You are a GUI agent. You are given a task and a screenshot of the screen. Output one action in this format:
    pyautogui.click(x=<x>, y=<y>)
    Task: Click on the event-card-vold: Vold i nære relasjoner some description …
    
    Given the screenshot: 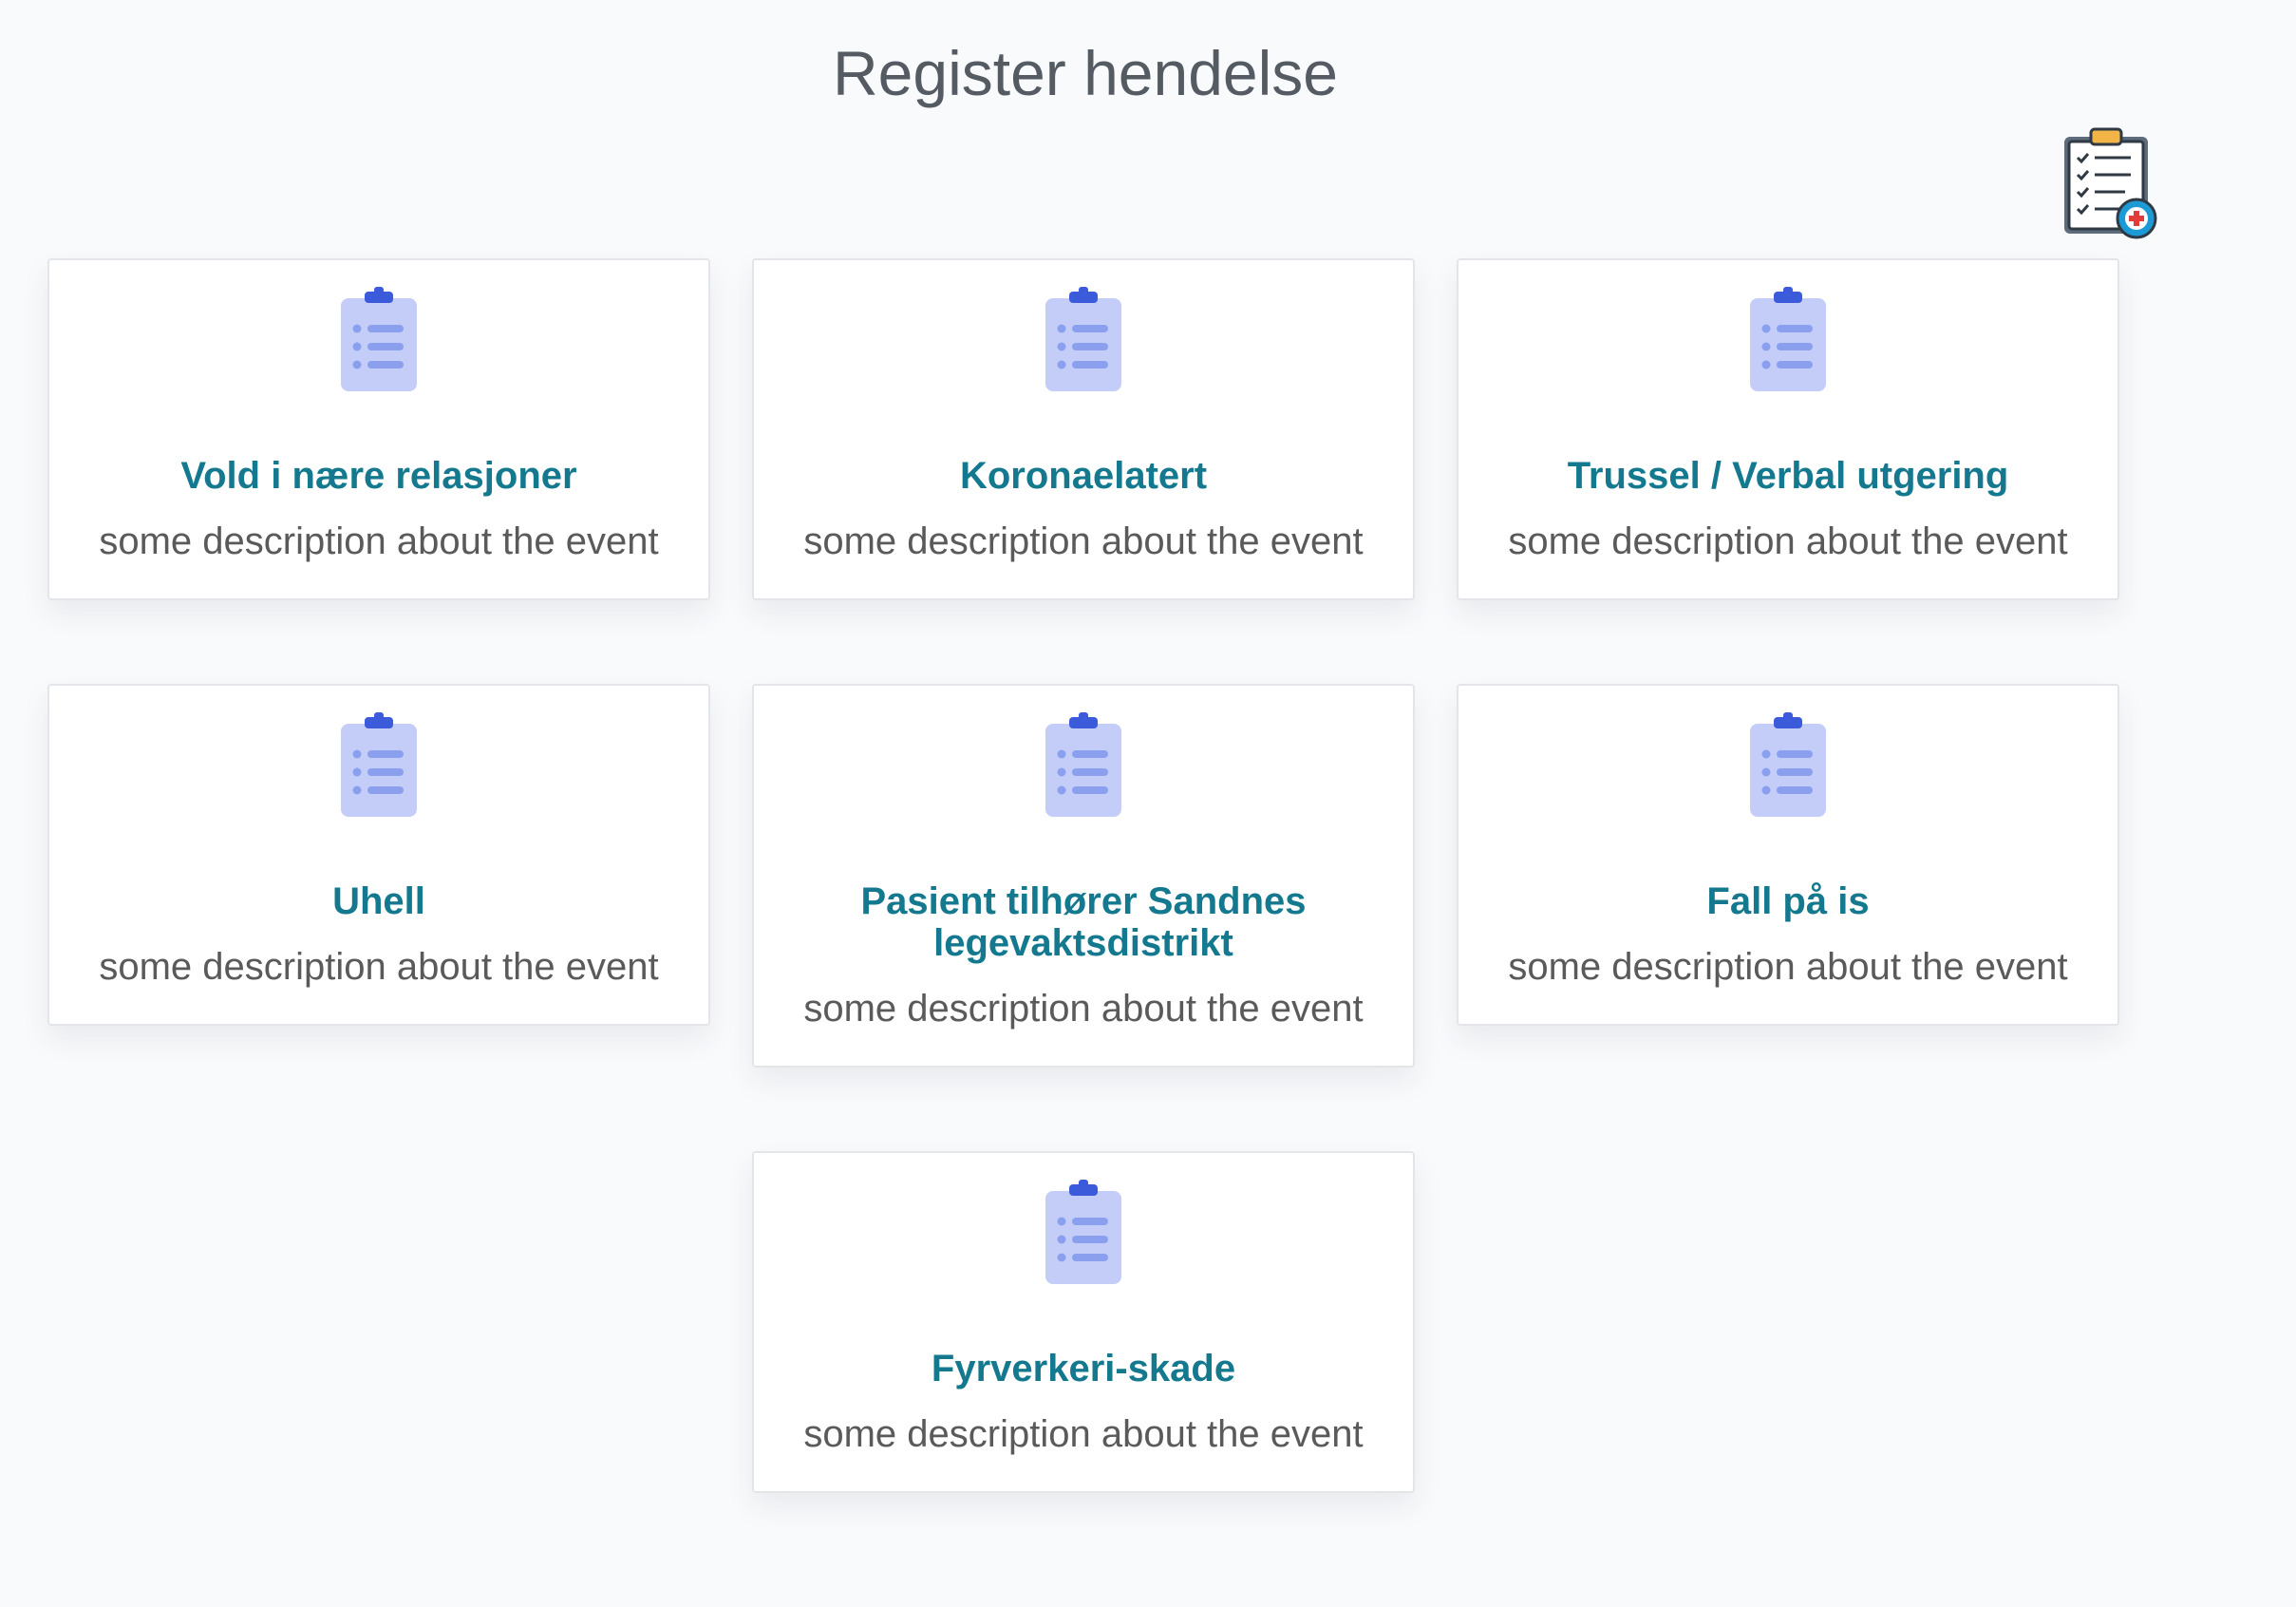 What is the action you would take?
    pyautogui.click(x=378, y=429)
    